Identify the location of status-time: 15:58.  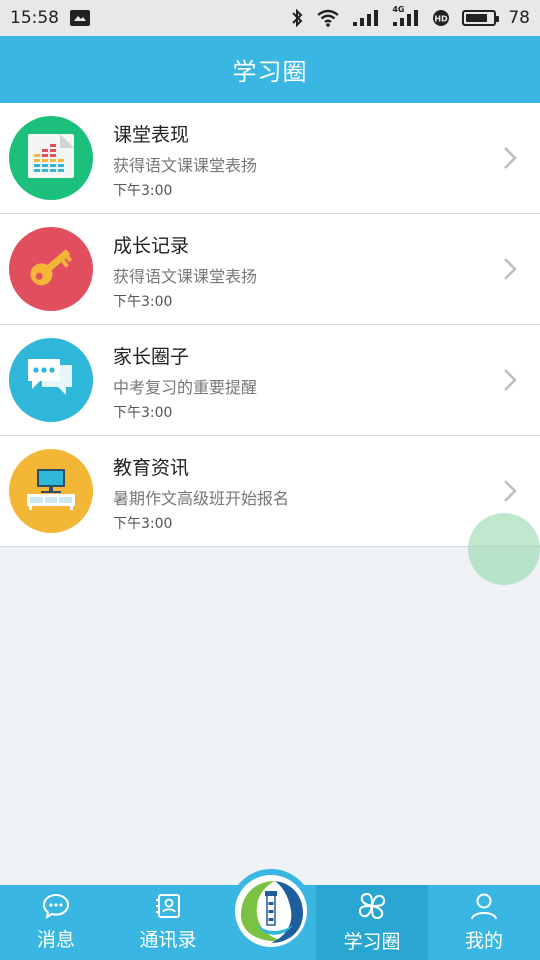
(34, 18).